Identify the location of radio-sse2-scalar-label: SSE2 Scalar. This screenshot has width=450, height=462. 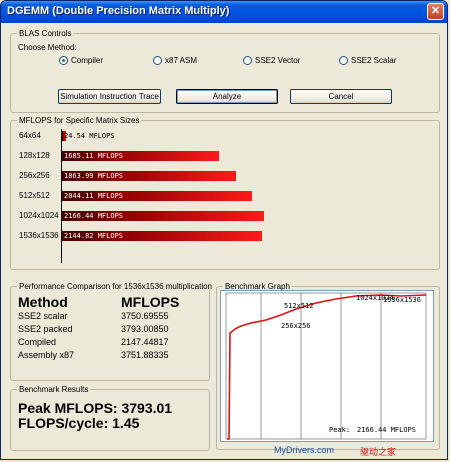
(373, 60).